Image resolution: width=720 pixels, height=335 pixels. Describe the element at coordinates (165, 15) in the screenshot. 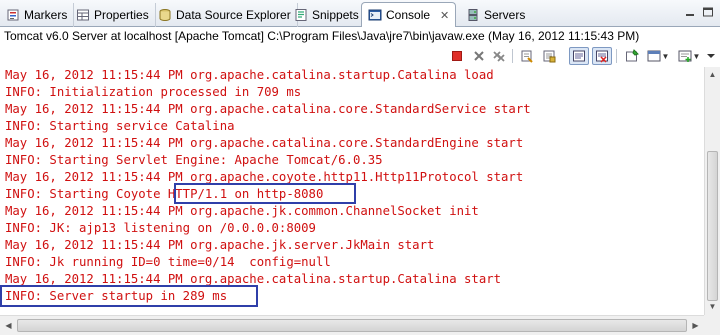

I see `data-source-explorer-icon` at that location.